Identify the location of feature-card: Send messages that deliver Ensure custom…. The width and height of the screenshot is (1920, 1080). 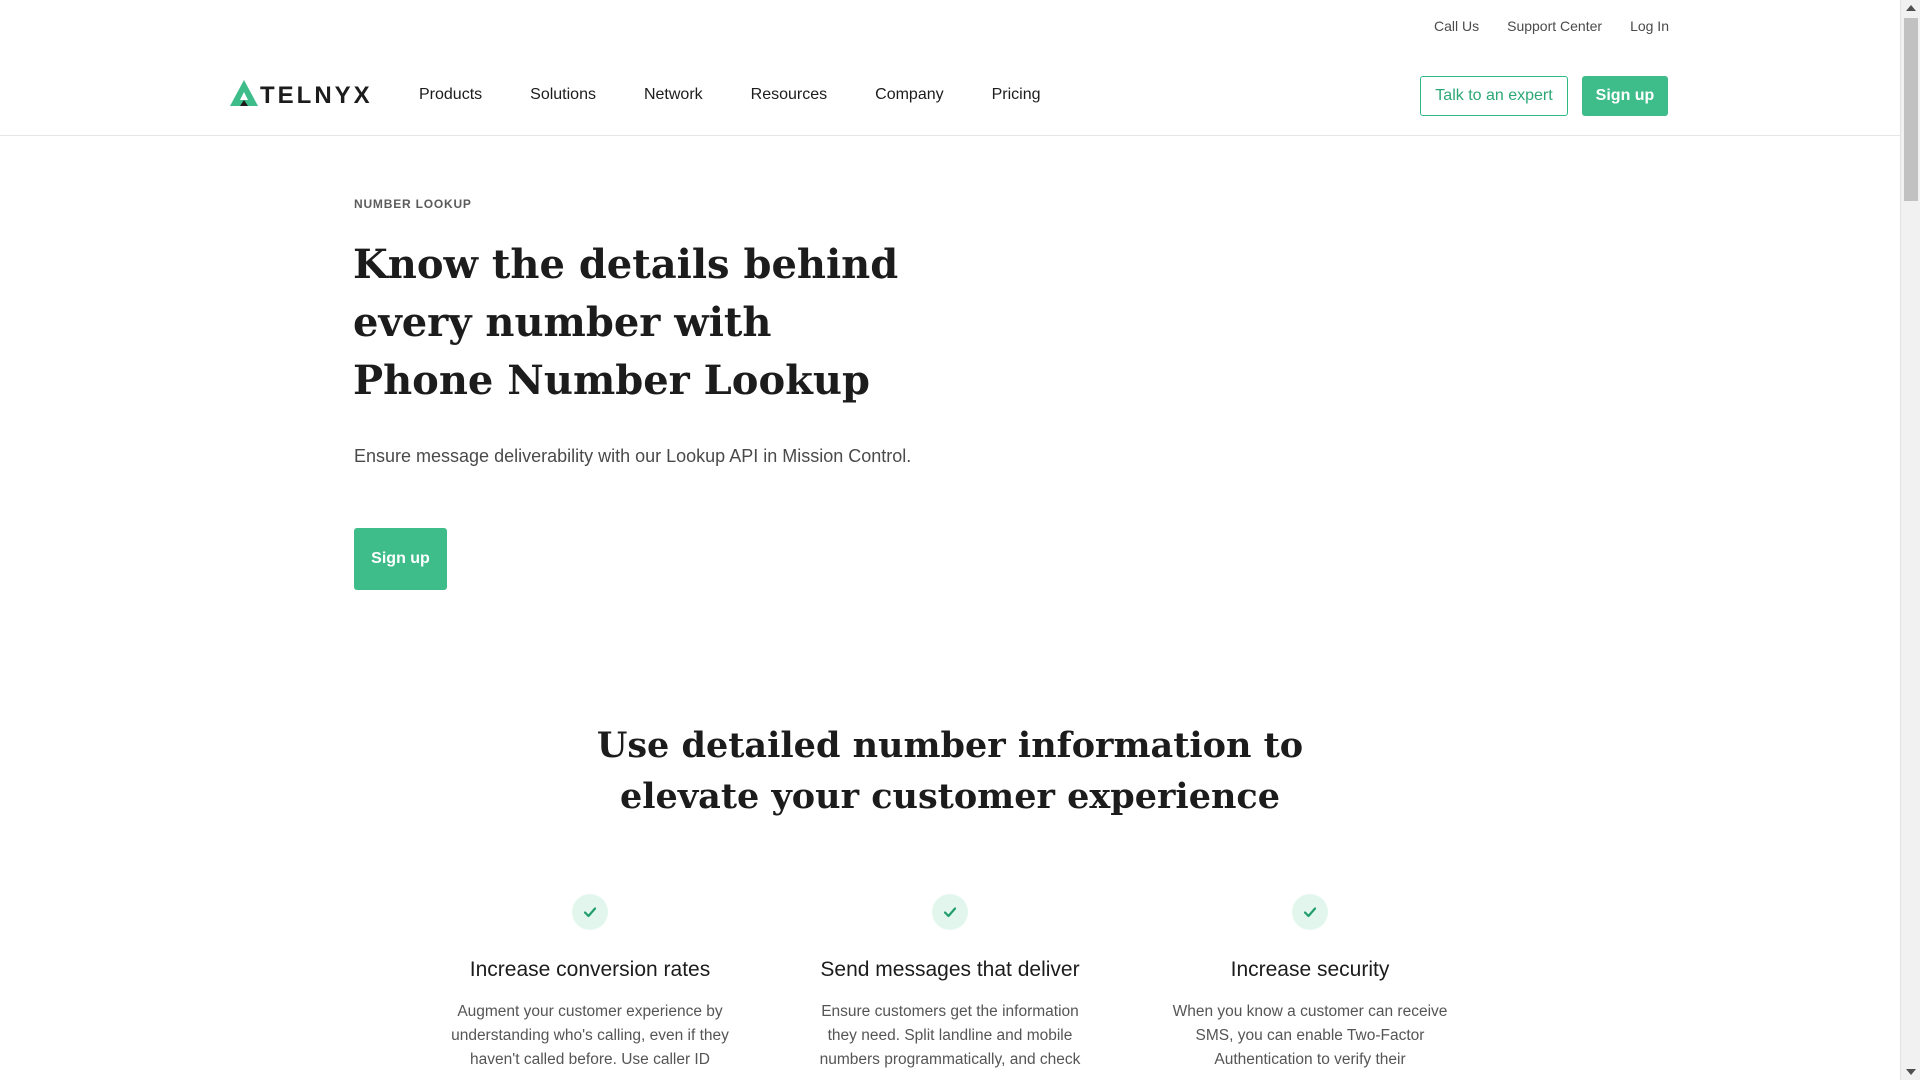
(950, 983).